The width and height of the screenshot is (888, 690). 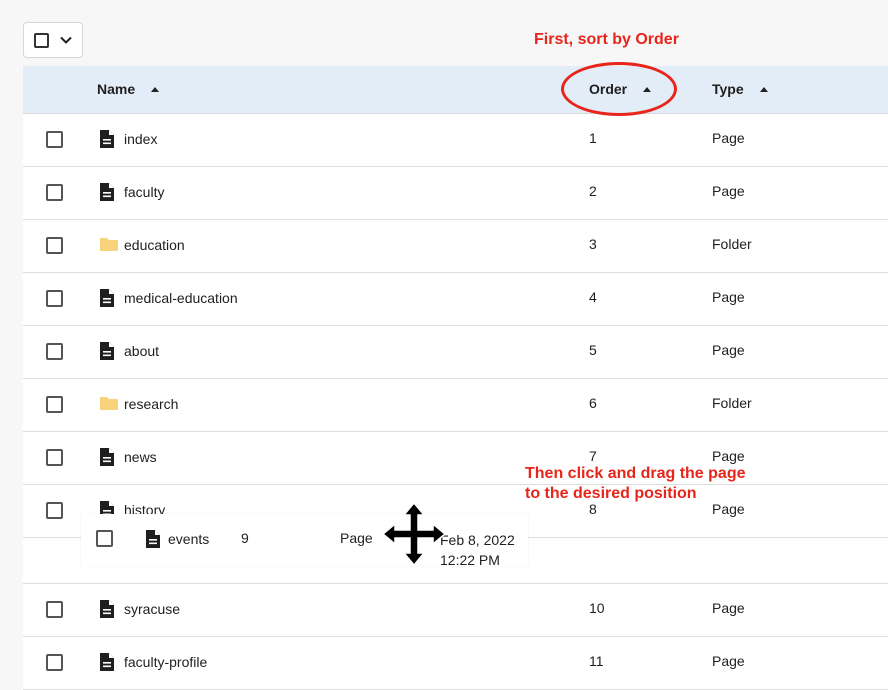 What do you see at coordinates (455, 299) in the screenshot?
I see `table-row: medical-education 4 Page` at bounding box center [455, 299].